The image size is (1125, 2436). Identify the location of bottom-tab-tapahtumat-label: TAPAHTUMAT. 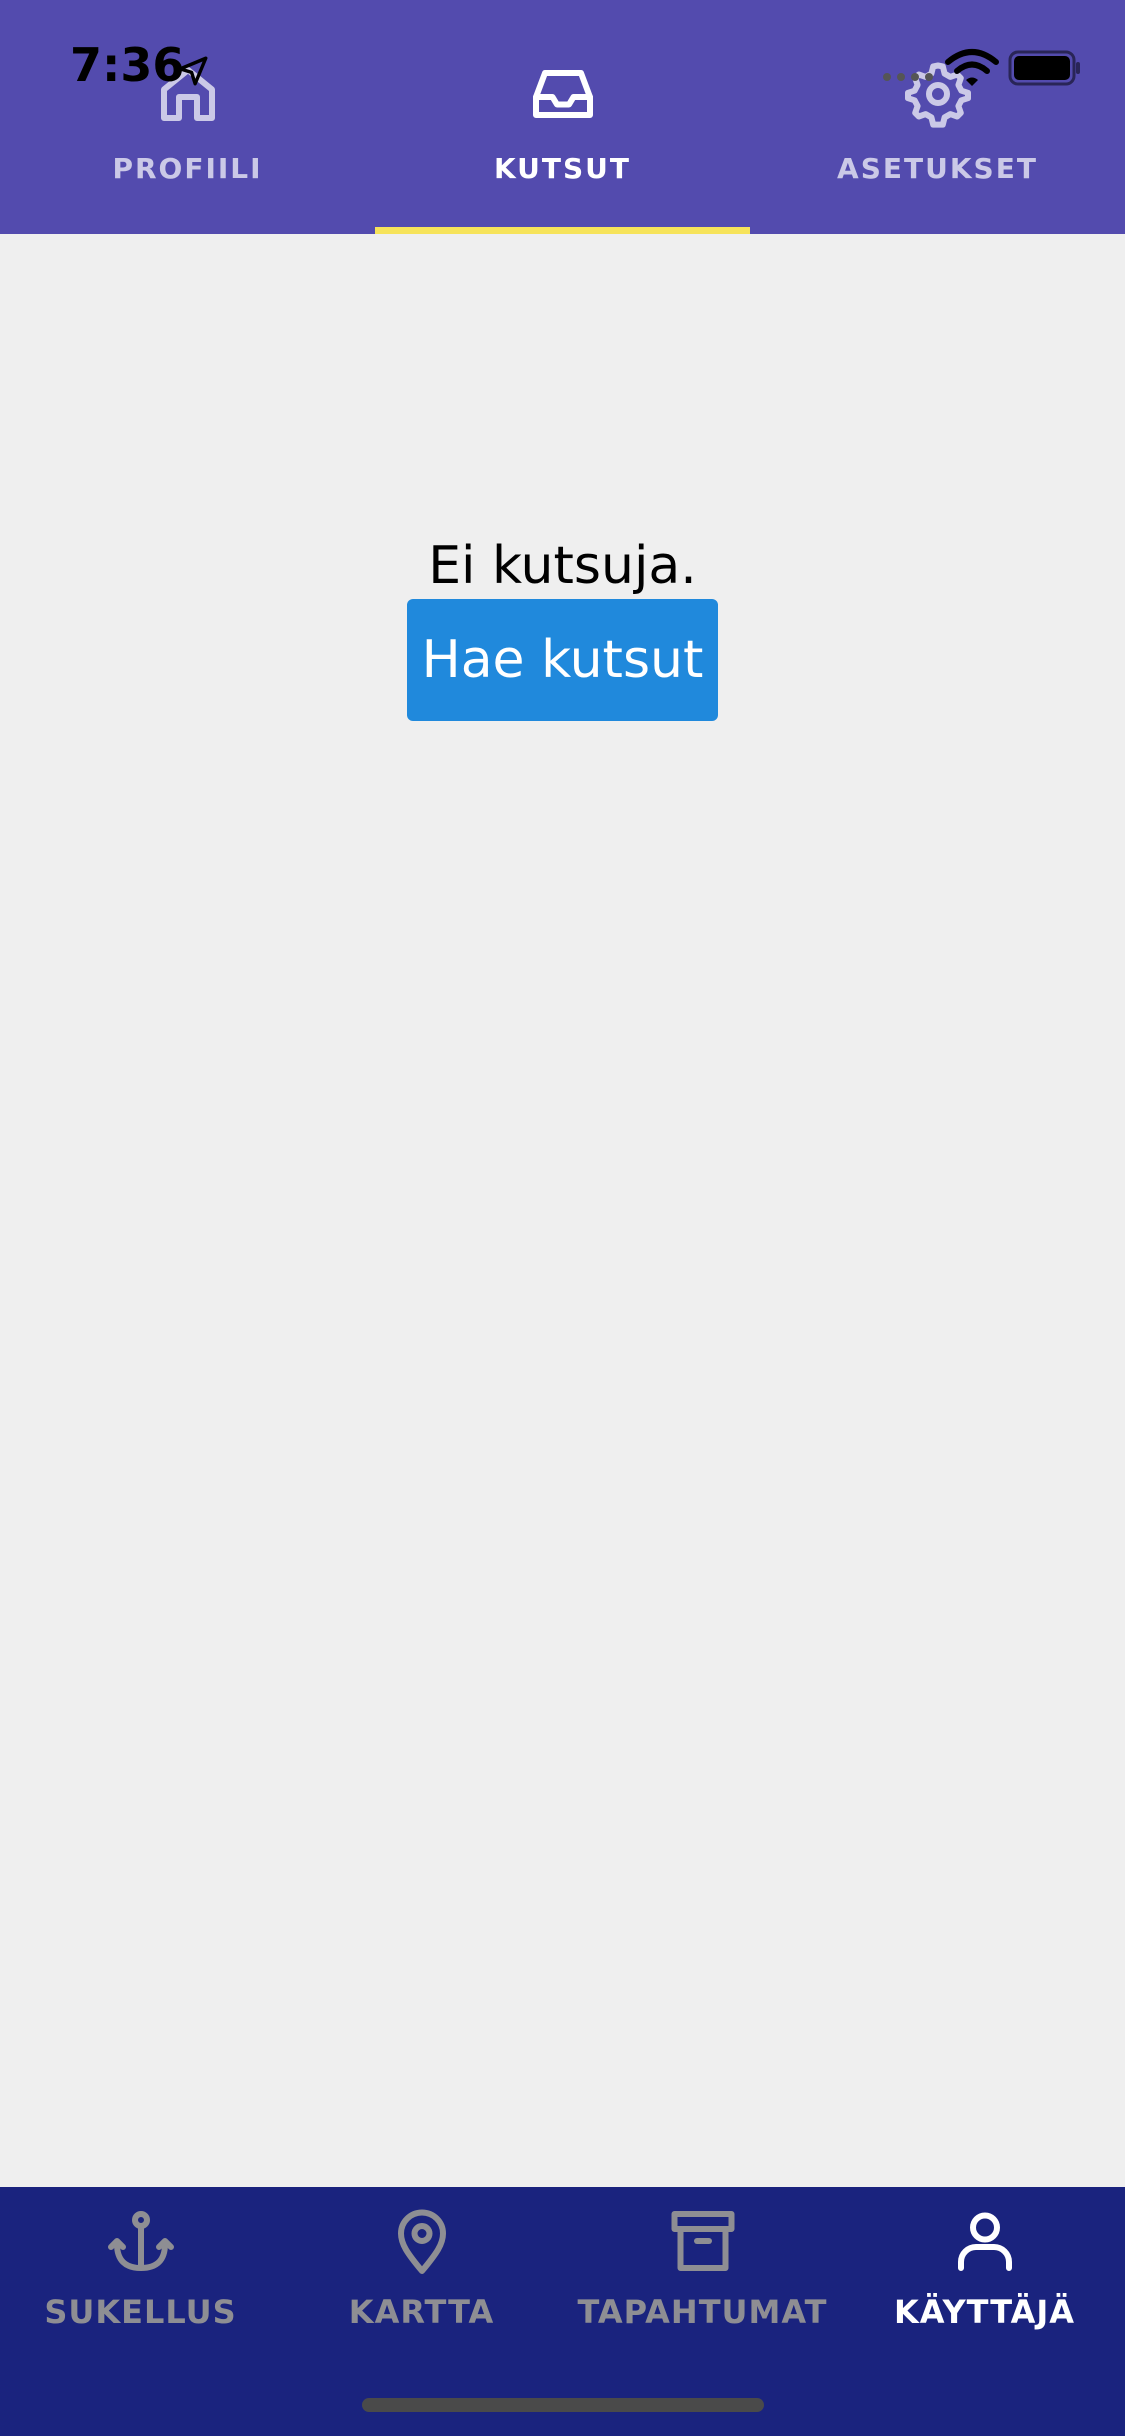
(702, 2312).